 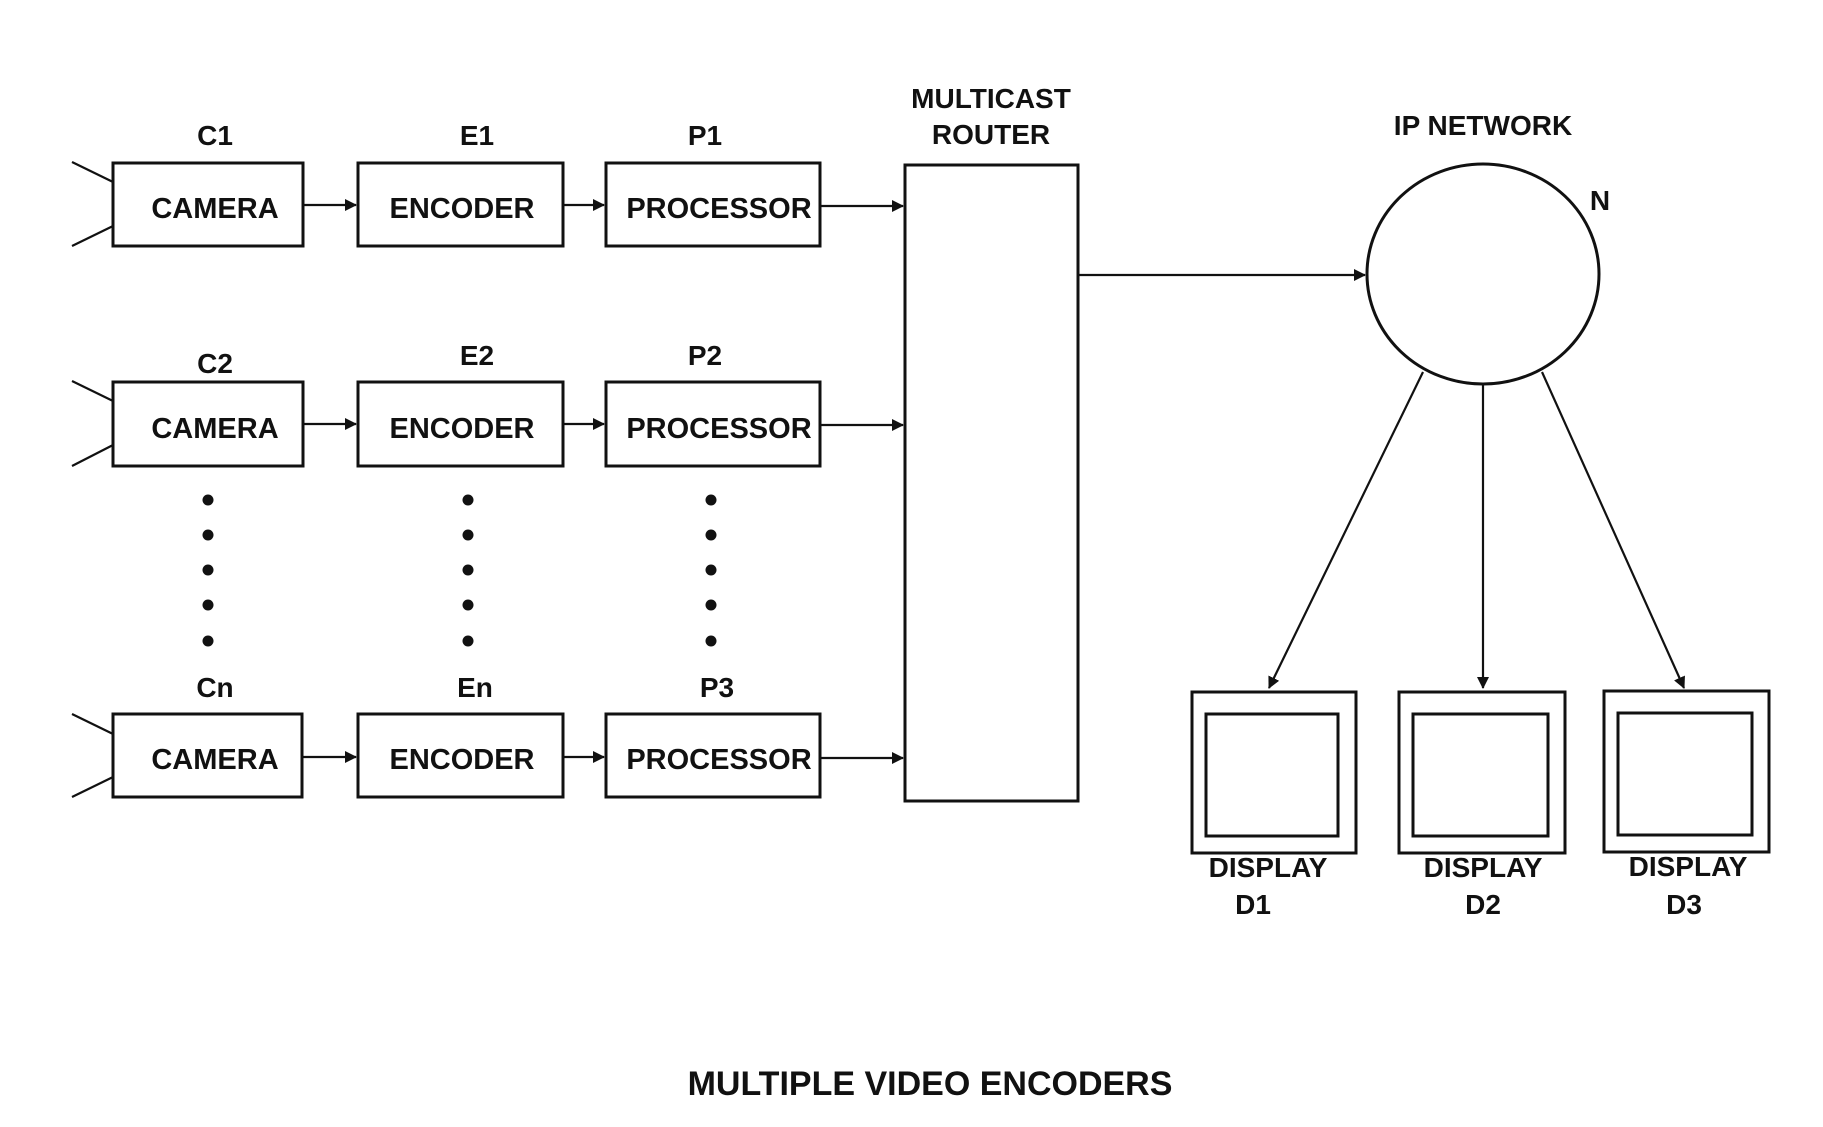 What do you see at coordinates (1684, 904) in the screenshot?
I see `display-ref-label: D3` at bounding box center [1684, 904].